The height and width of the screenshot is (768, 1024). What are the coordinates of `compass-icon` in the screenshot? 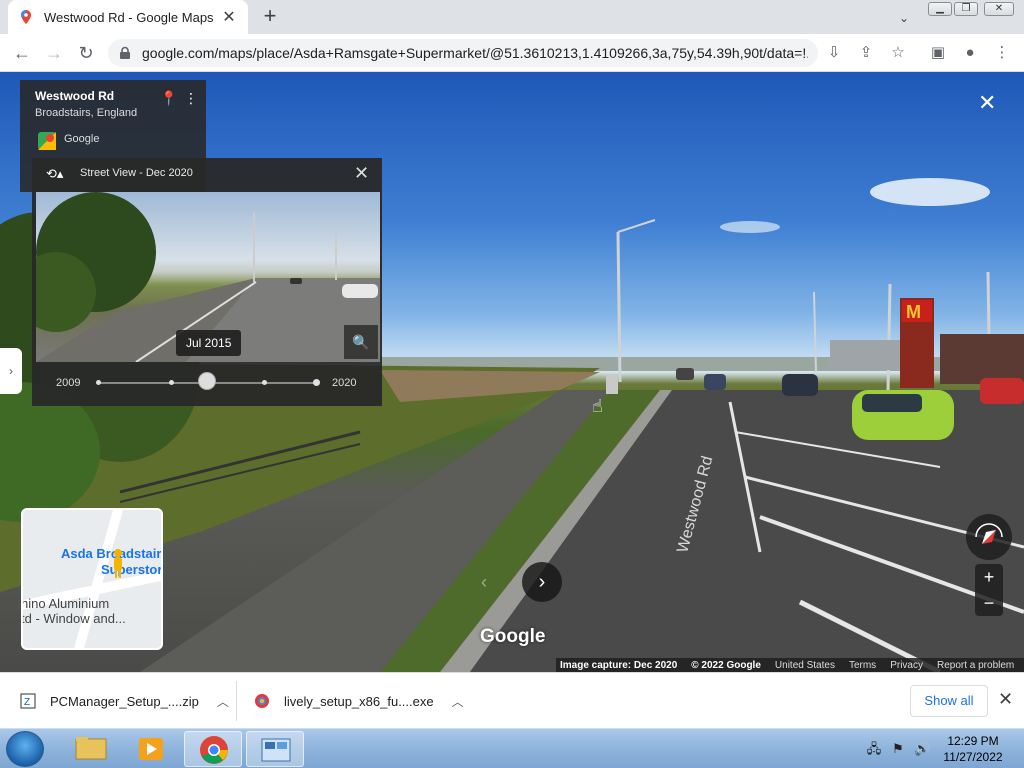 It's located at (989, 537).